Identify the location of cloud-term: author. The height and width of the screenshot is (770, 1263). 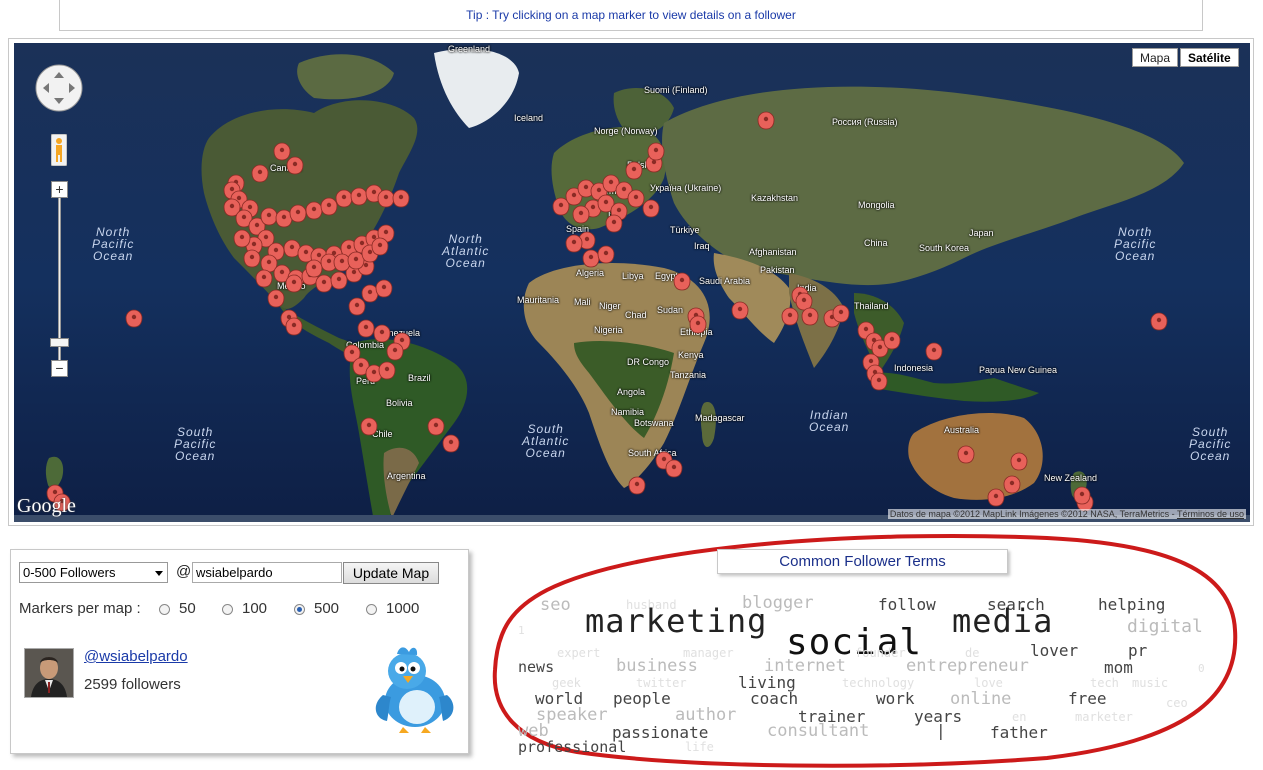
(706, 715).